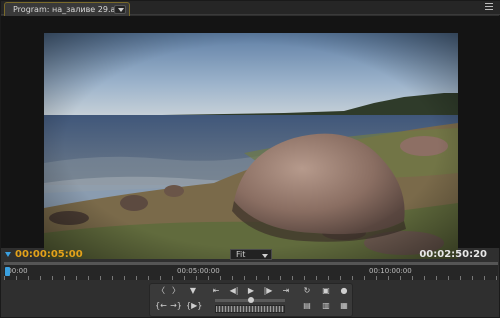 Image resolution: width=500 pixels, height=318 pixels. Describe the element at coordinates (344, 306) in the screenshot. I see `trim-icon: ▦` at that location.